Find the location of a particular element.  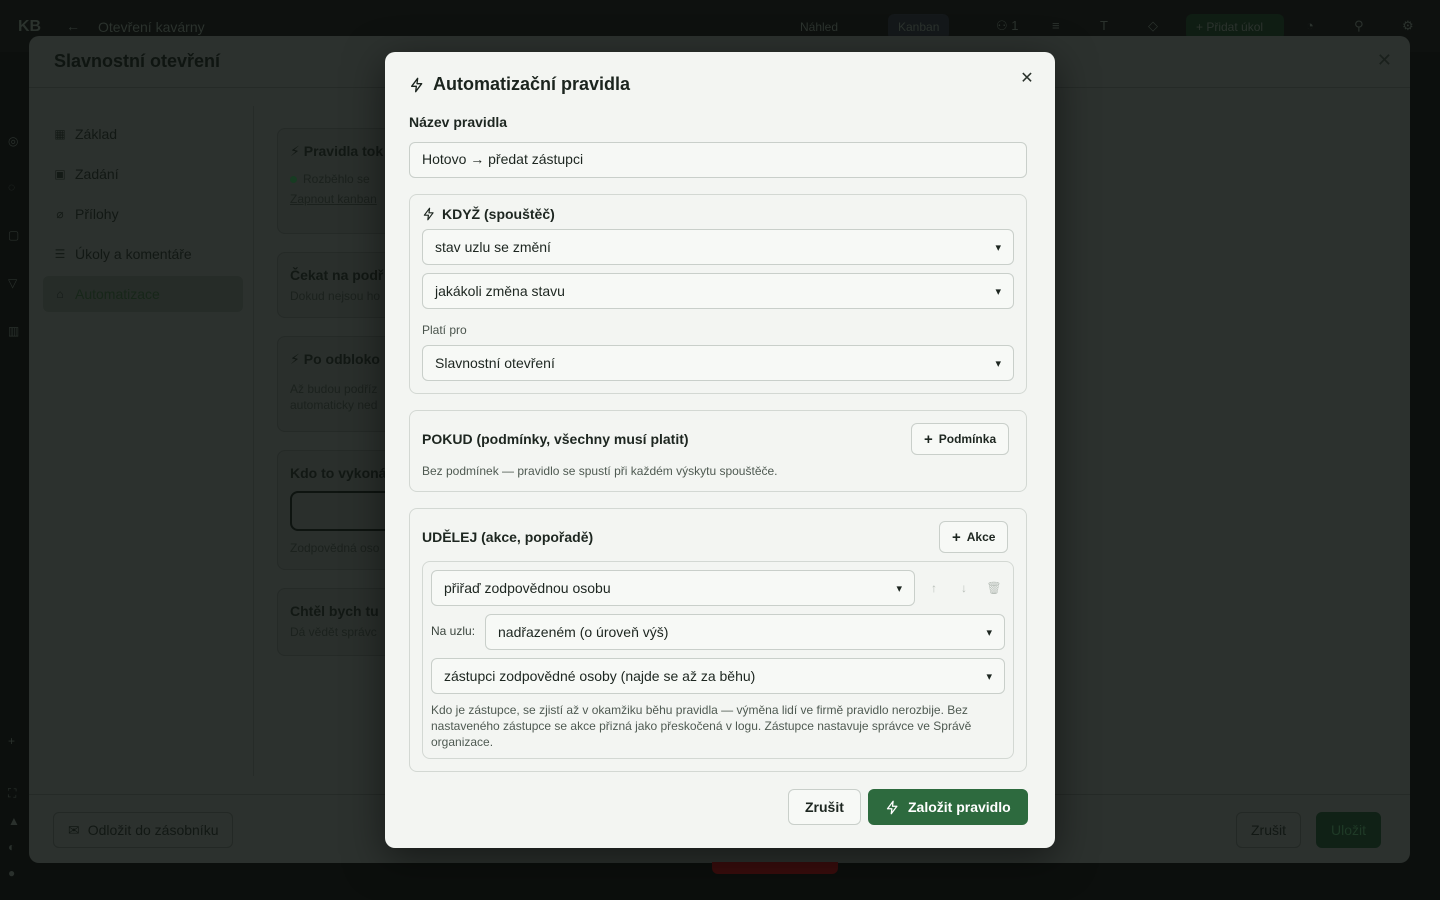

app-logo: KB is located at coordinates (29, 27).